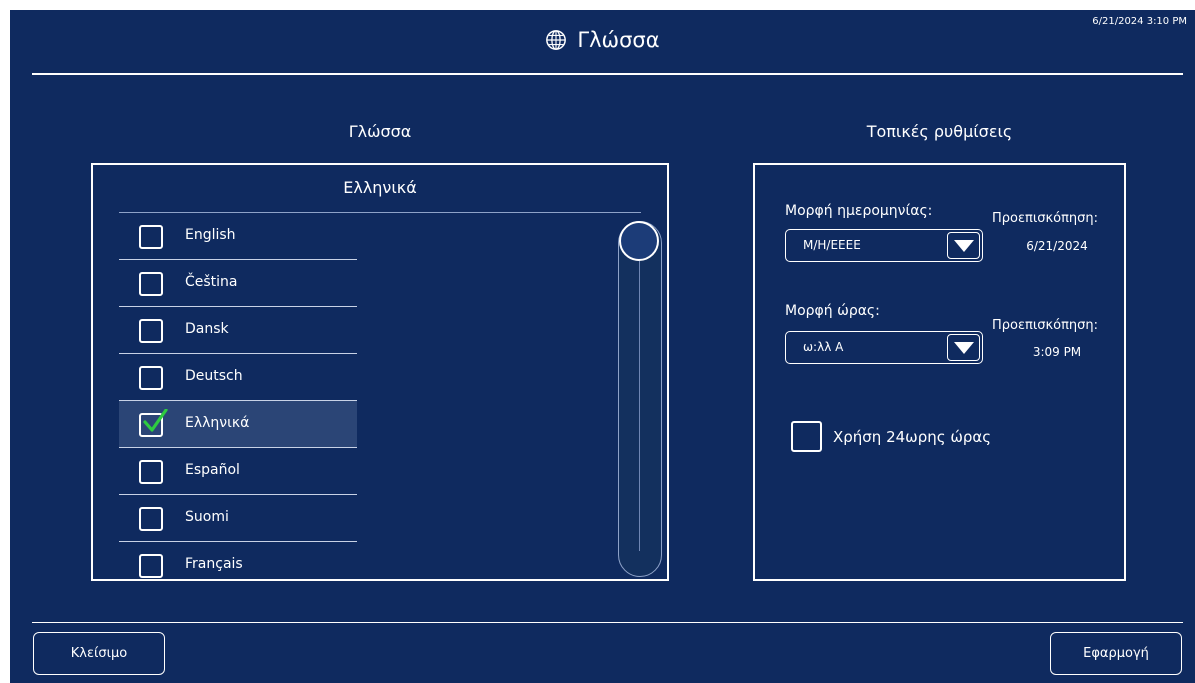 The height and width of the screenshot is (683, 1195). I want to click on language-label: Suomi, so click(207, 517).